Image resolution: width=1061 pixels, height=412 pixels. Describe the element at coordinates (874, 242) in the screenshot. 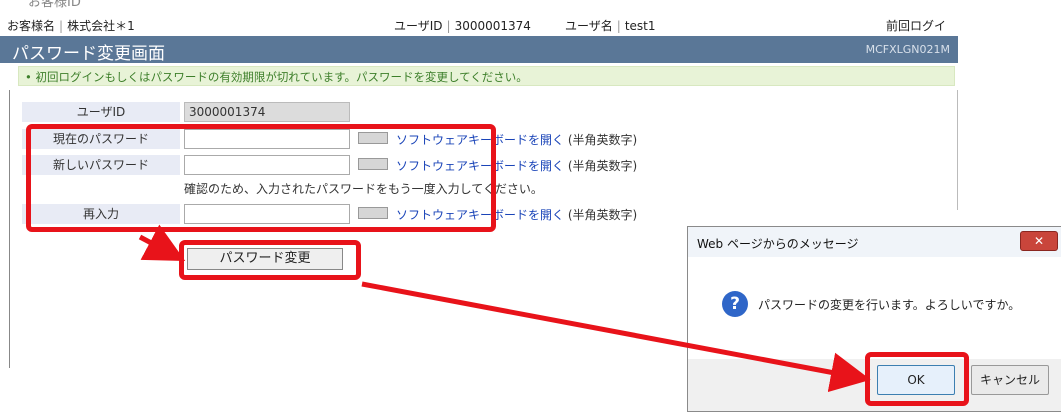

I see `dialog-titlebar: Web ページからのメッセージ ✕` at that location.